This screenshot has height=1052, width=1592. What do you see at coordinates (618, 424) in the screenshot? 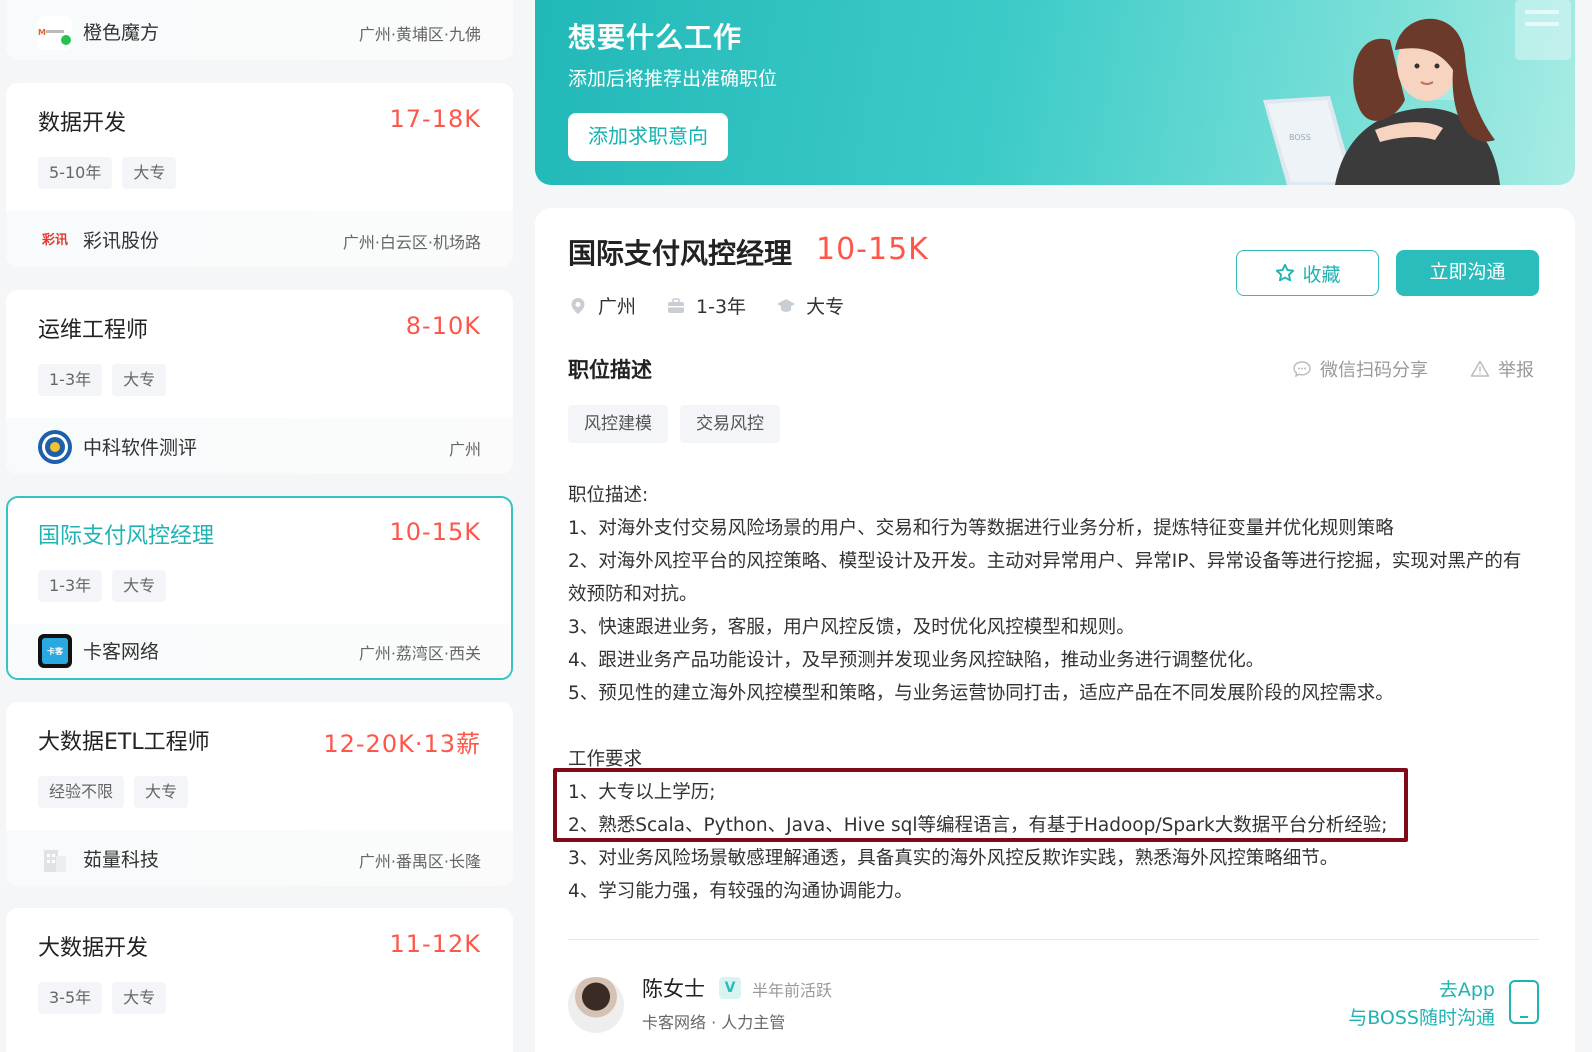
I see `skill-tag: 风控建模` at bounding box center [618, 424].